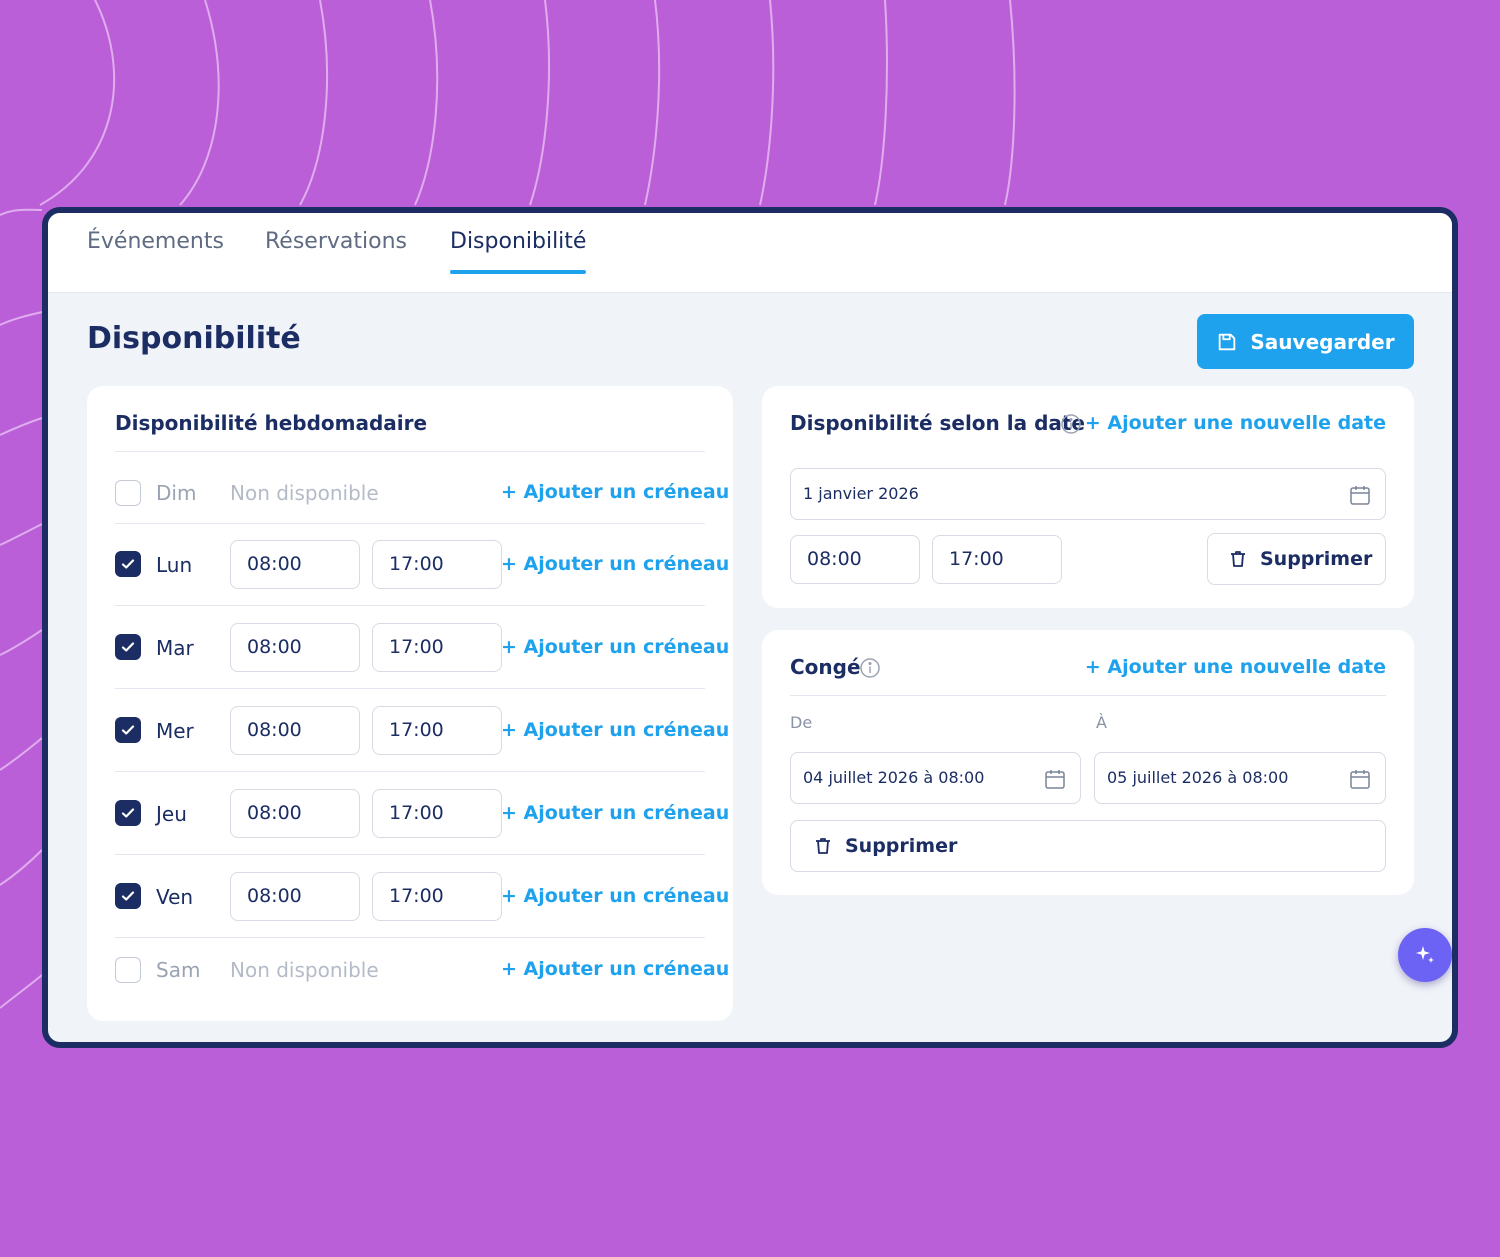  What do you see at coordinates (855, 559) in the screenshot?
I see `override-start-time-input: 08:00` at bounding box center [855, 559].